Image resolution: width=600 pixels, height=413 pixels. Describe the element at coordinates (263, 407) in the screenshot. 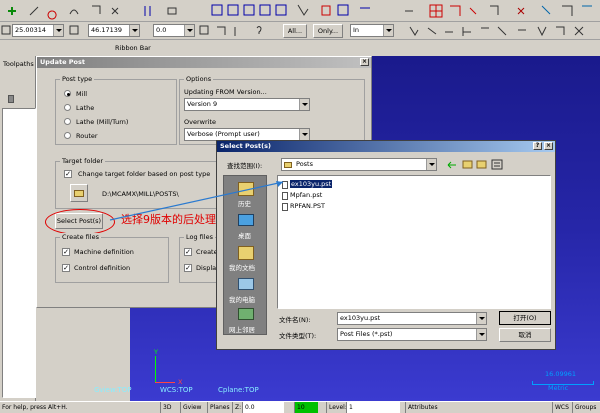

I see `status-z-value: 0.0` at that location.